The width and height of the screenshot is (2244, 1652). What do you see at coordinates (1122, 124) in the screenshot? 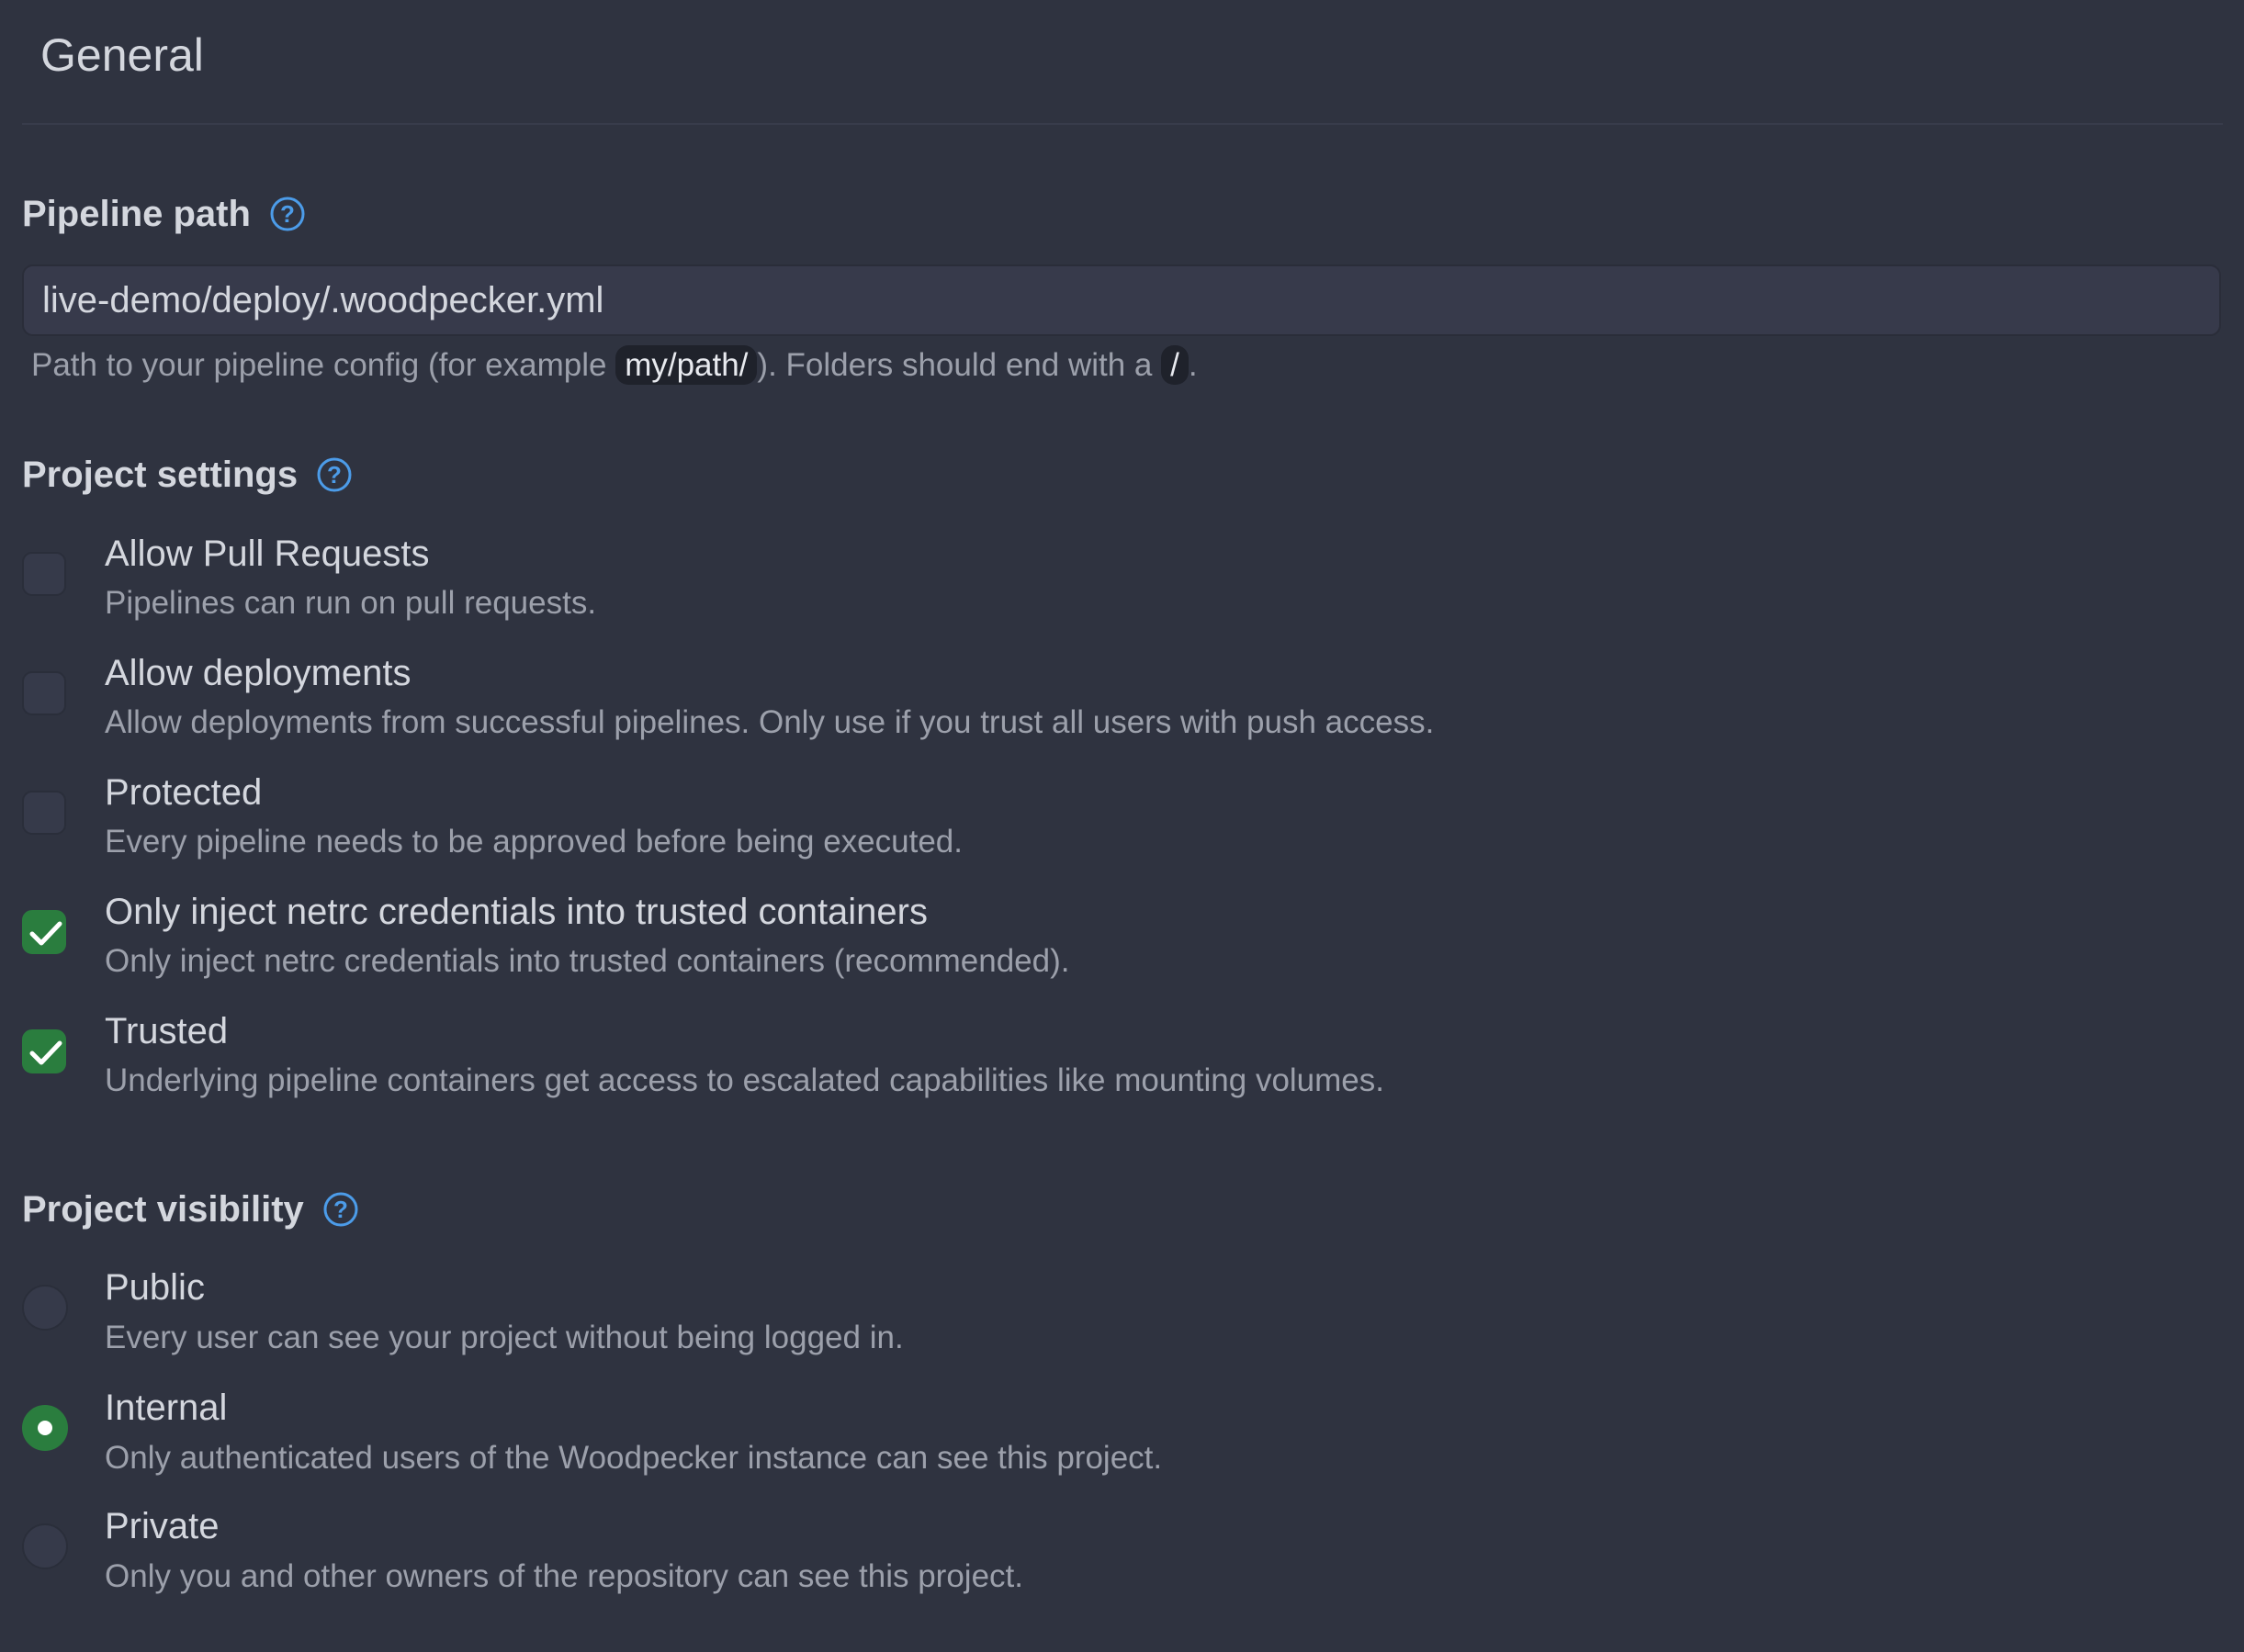
I see `header-divider` at bounding box center [1122, 124].